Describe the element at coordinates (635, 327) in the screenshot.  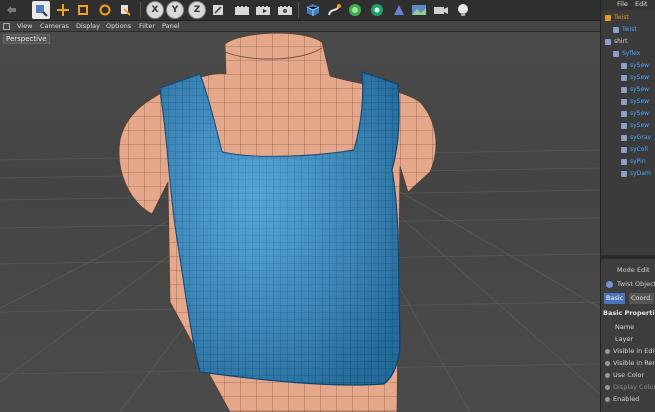
I see `property-label: Name` at that location.